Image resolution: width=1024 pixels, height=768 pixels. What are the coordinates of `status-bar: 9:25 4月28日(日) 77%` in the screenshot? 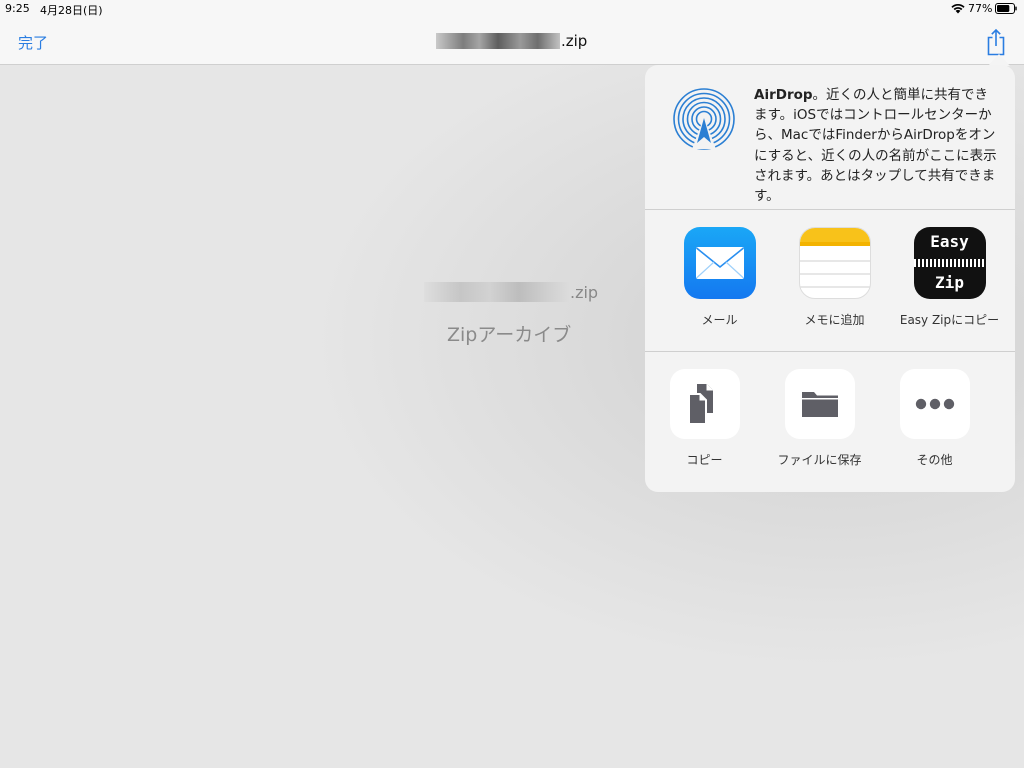 It's located at (512, 9).